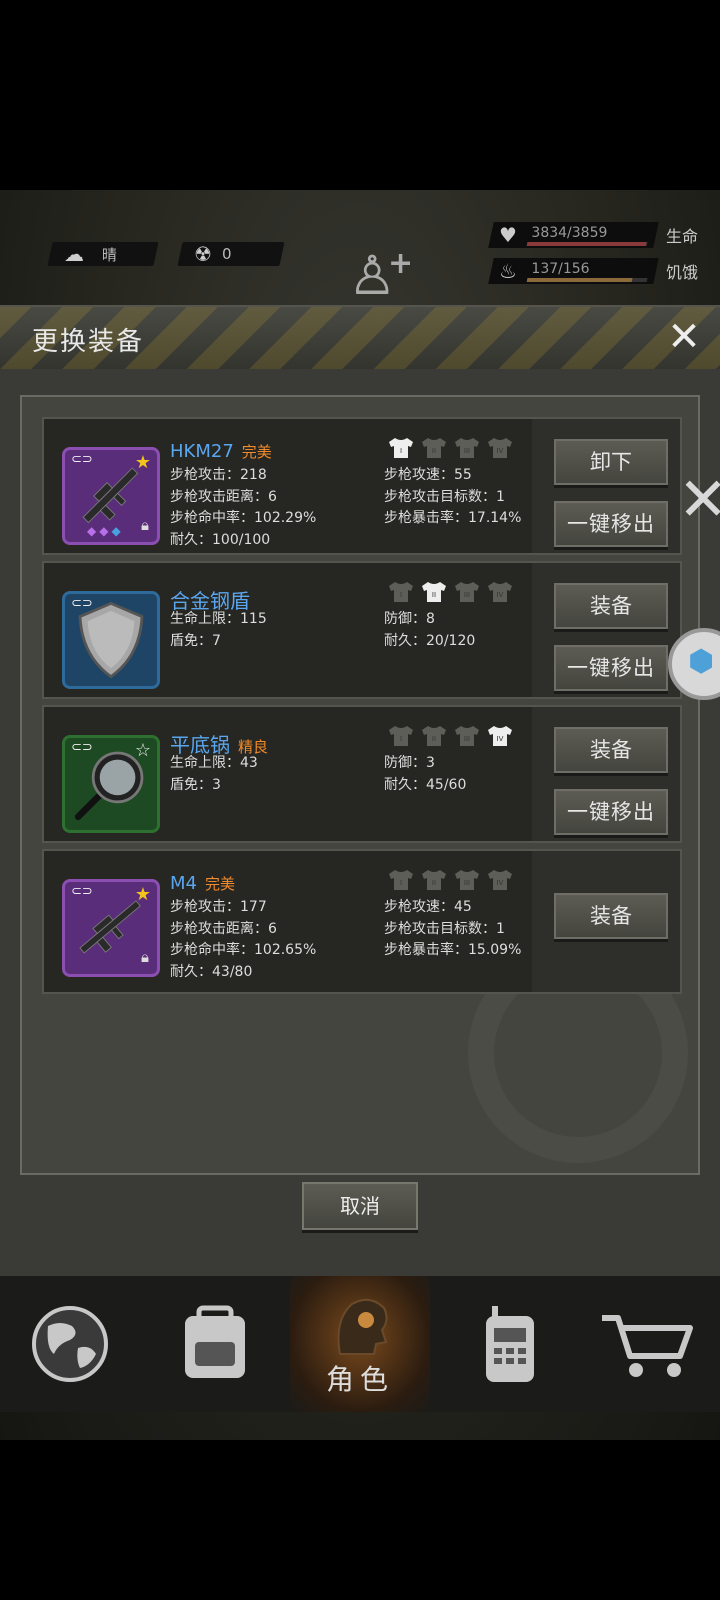 The width and height of the screenshot is (720, 1600). Describe the element at coordinates (611, 462) in the screenshot. I see `unequip-button: 卸下` at that location.